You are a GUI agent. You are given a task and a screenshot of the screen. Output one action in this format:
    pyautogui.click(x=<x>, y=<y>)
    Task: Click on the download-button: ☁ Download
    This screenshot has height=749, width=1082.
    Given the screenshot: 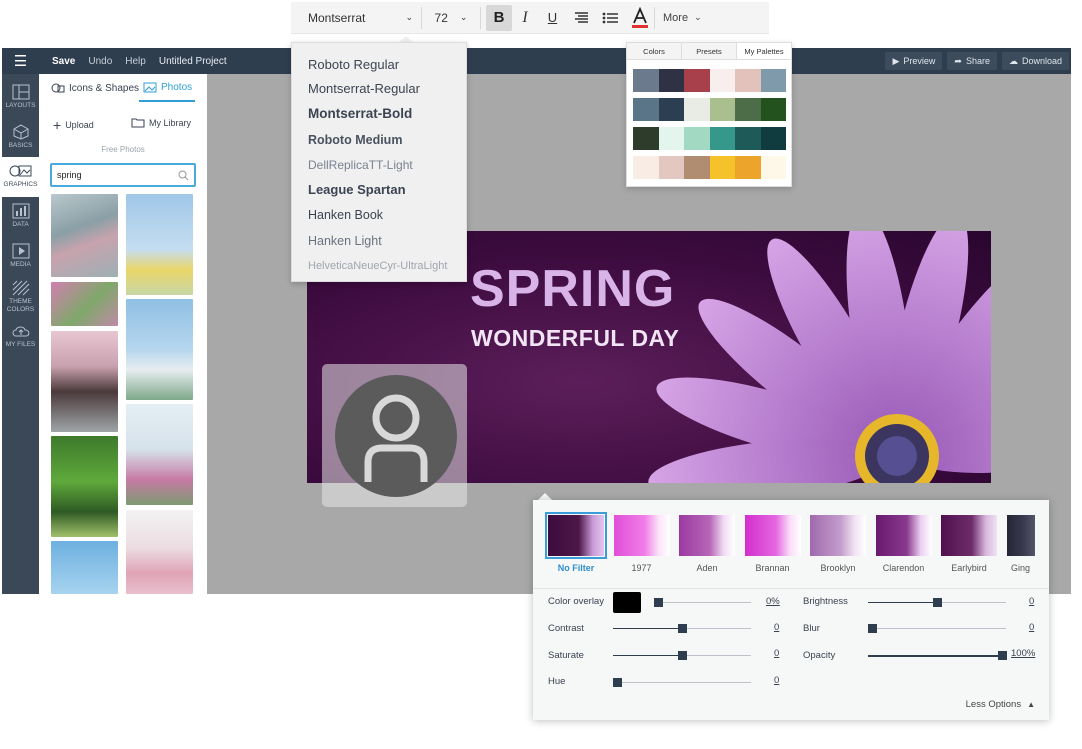 What is the action you would take?
    pyautogui.click(x=1035, y=61)
    